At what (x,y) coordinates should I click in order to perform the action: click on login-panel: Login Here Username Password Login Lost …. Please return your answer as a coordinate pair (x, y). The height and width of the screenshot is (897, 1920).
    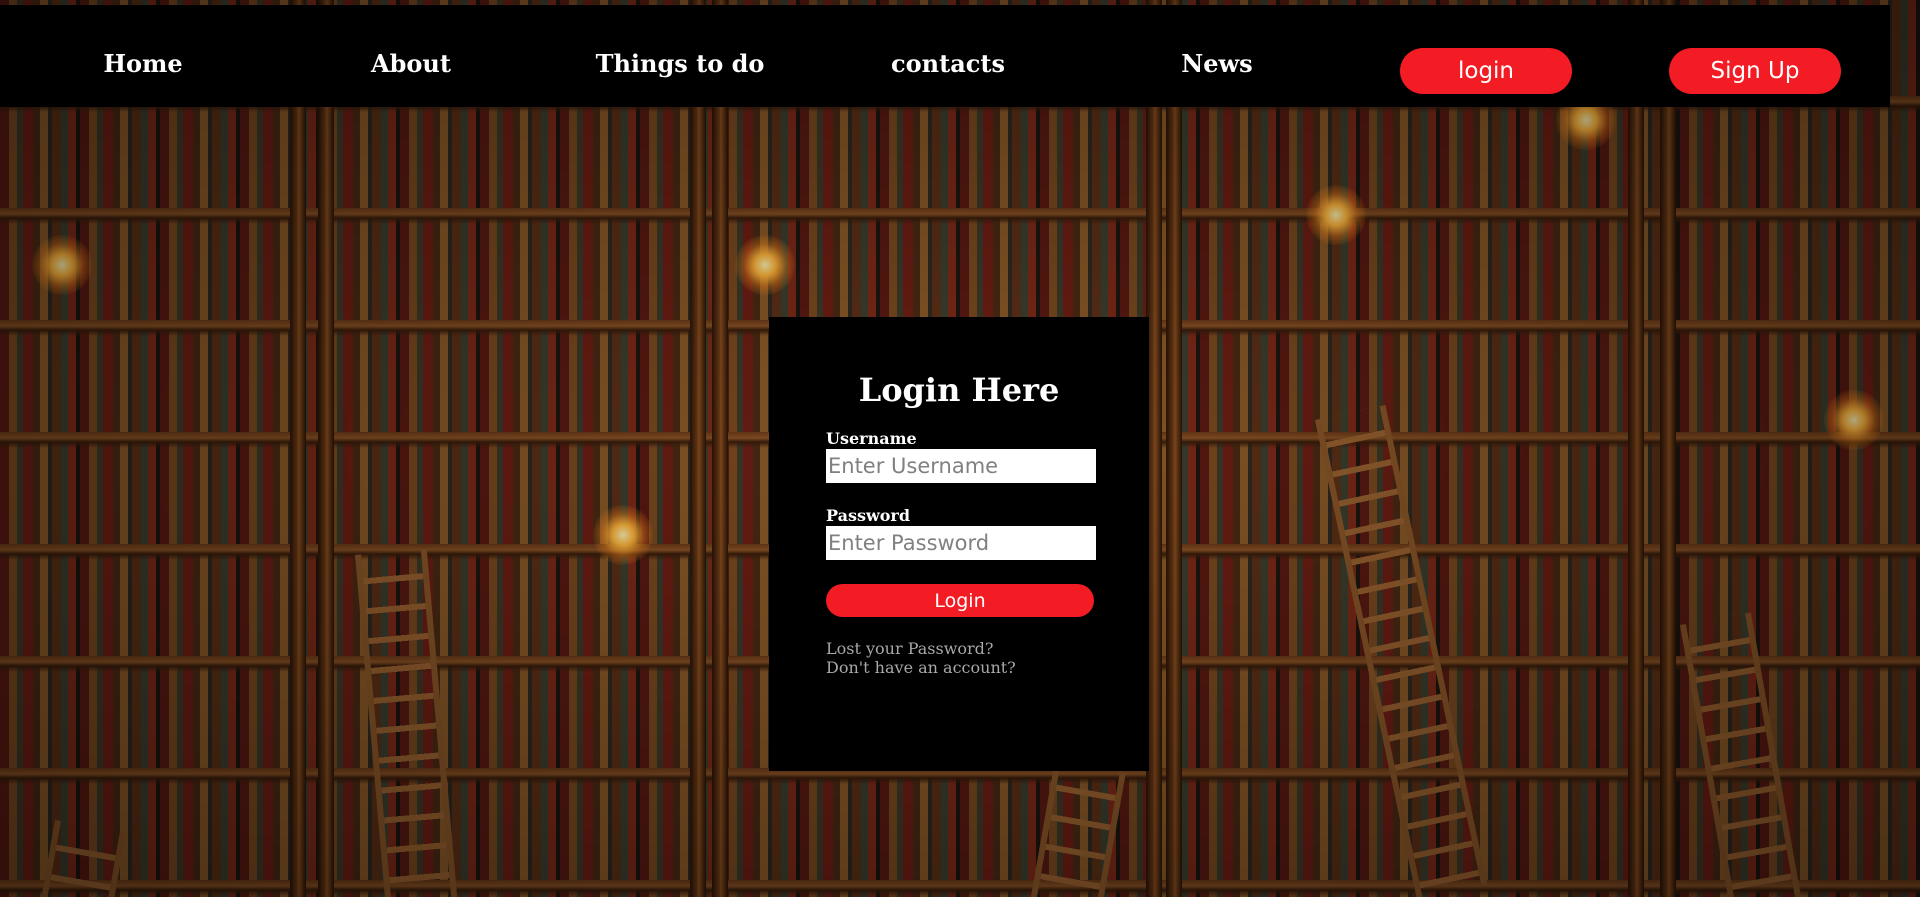
    Looking at the image, I should click on (959, 544).